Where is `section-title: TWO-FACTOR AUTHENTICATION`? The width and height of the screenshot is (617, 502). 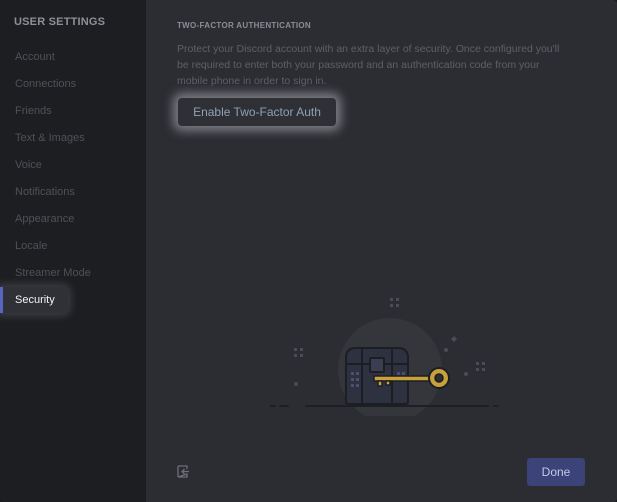 section-title: TWO-FACTOR AUTHENTICATION is located at coordinates (244, 25).